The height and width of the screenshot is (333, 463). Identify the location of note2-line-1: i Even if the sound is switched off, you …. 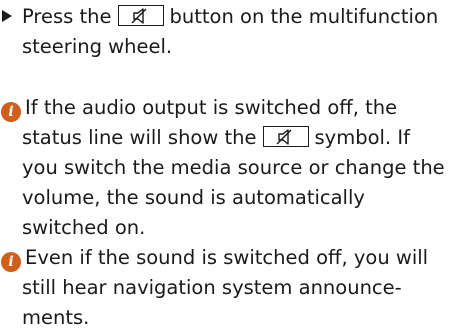
(230, 258).